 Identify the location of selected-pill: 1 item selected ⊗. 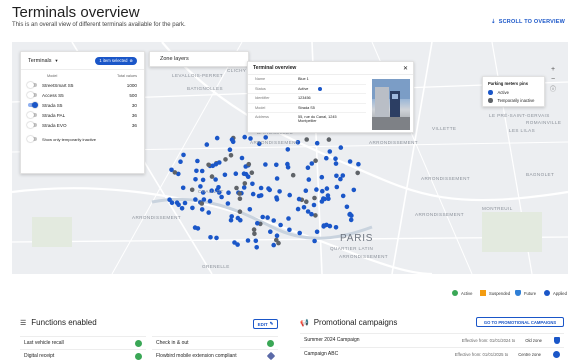
(116, 60).